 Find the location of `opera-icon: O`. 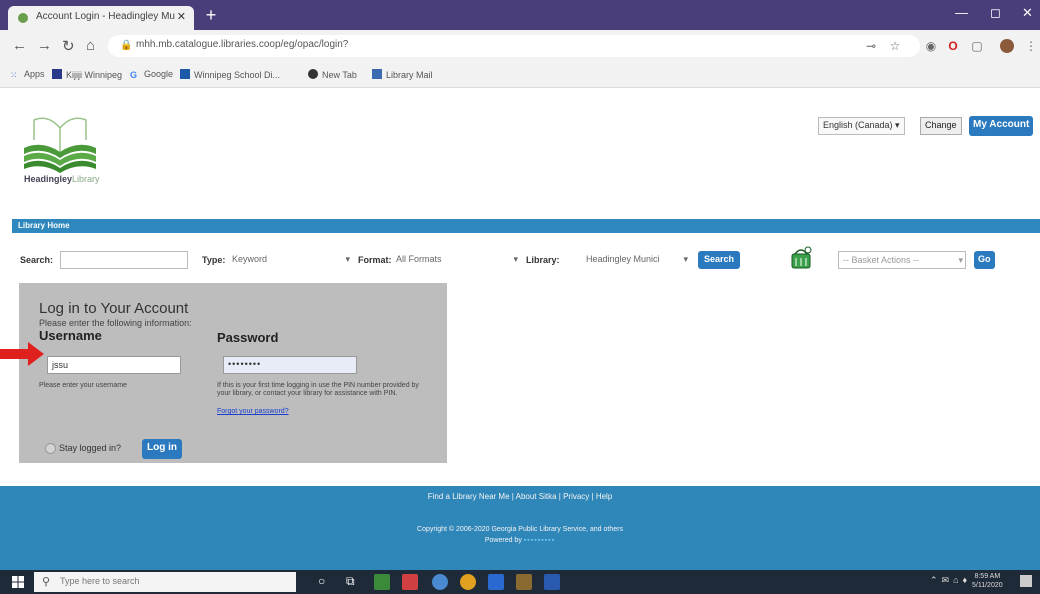

opera-icon: O is located at coordinates (953, 46).